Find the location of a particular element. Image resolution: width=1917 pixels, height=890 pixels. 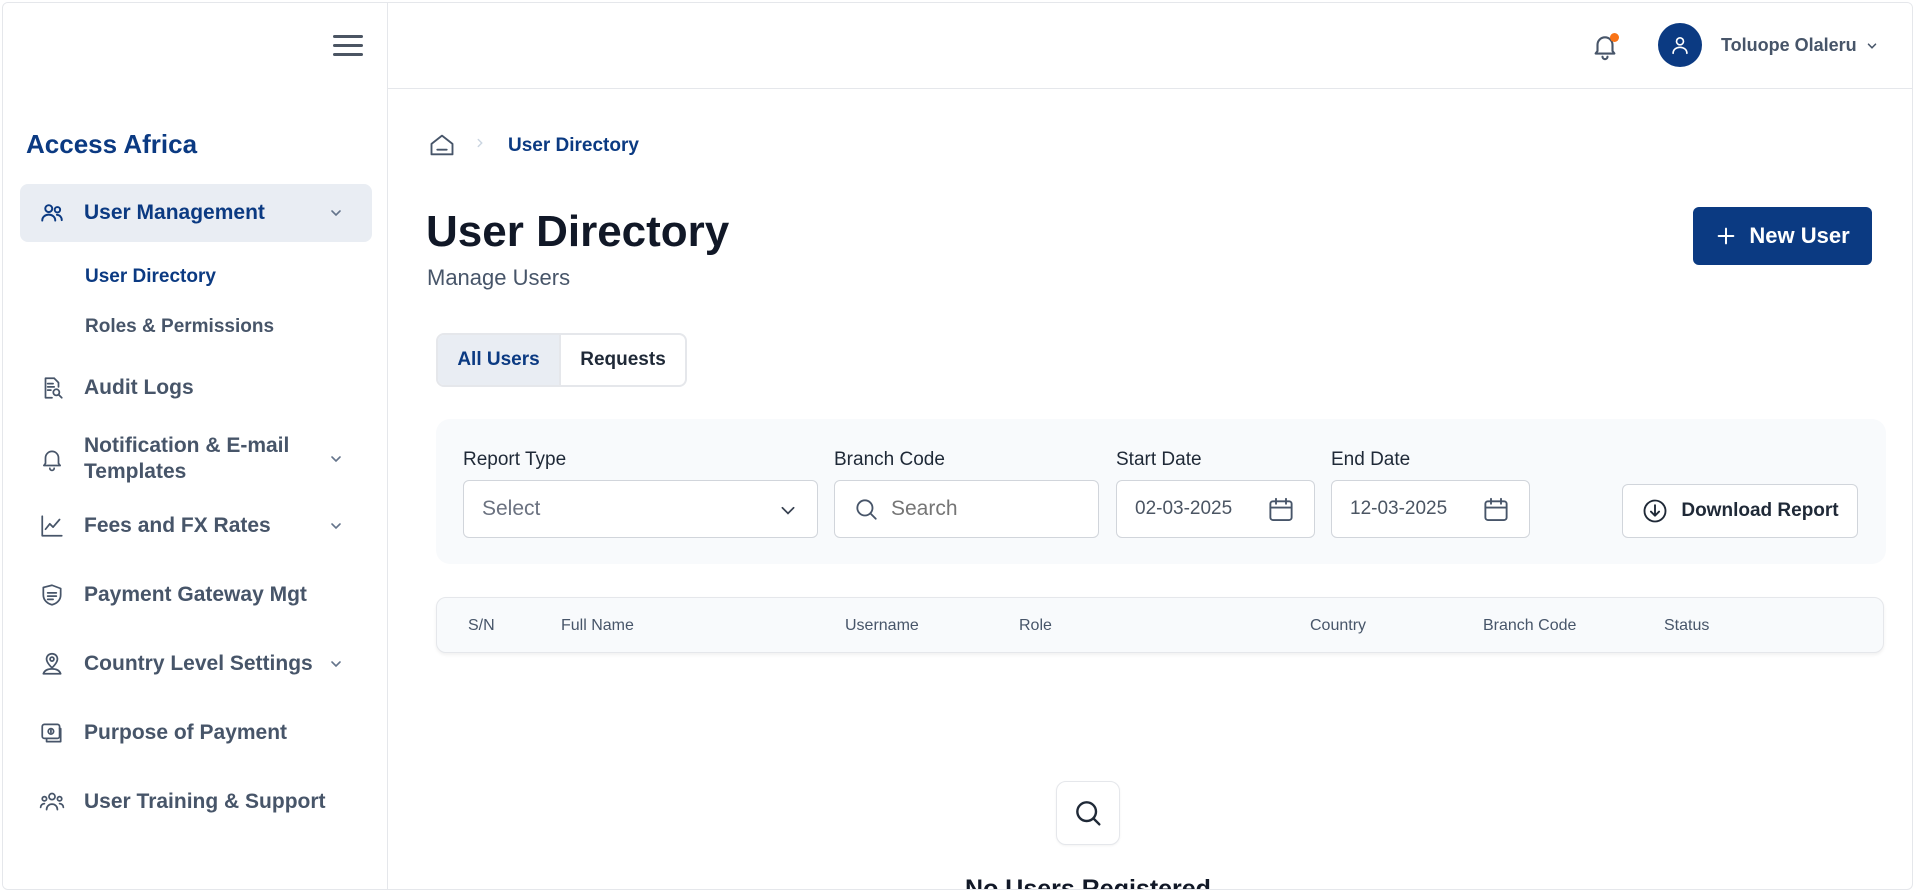

search-icon is located at coordinates (866, 509).